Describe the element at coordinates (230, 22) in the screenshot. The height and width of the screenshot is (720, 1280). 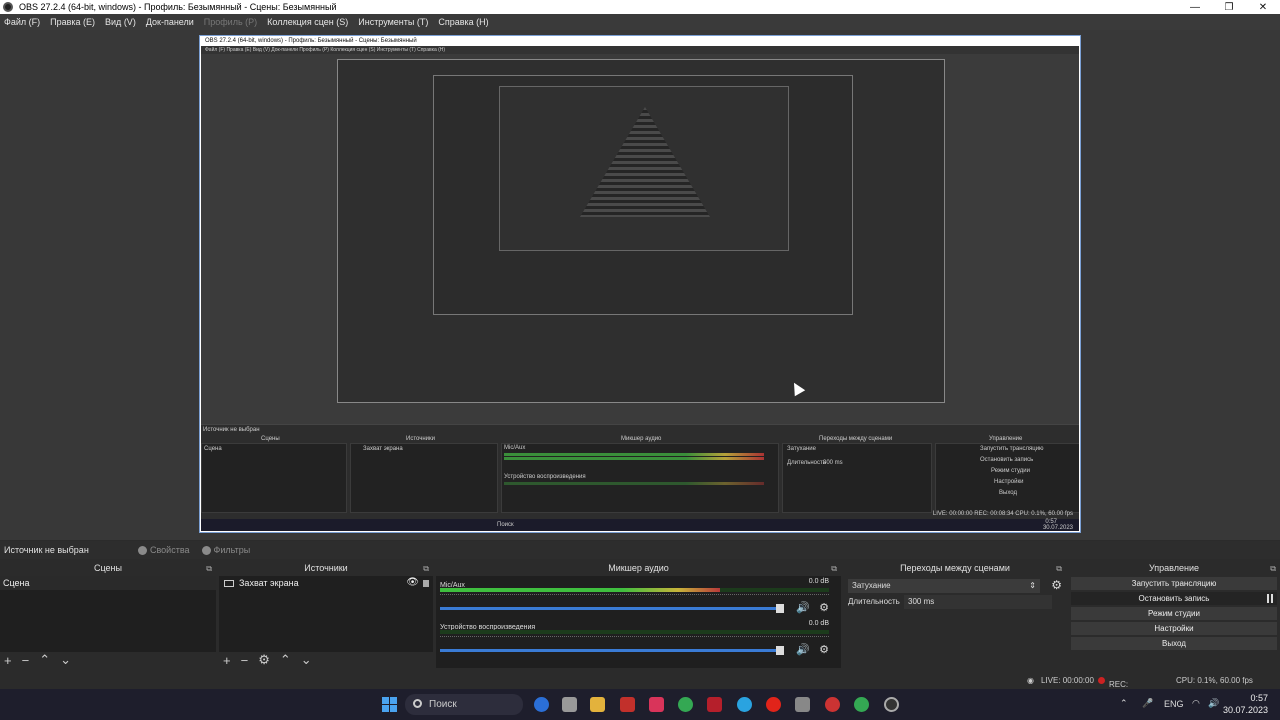
I see `menu-profile: Профиль (P)` at that location.